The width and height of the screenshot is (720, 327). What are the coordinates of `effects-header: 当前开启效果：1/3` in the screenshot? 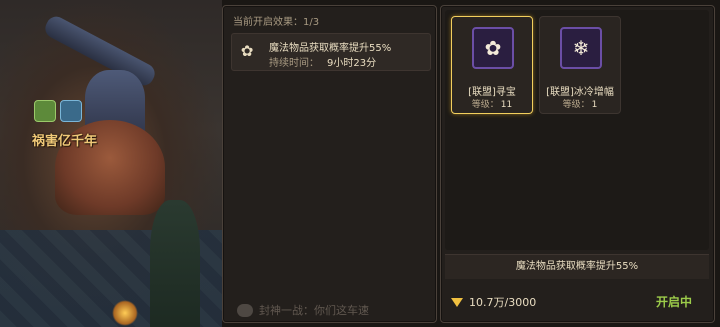 It's located at (276, 20).